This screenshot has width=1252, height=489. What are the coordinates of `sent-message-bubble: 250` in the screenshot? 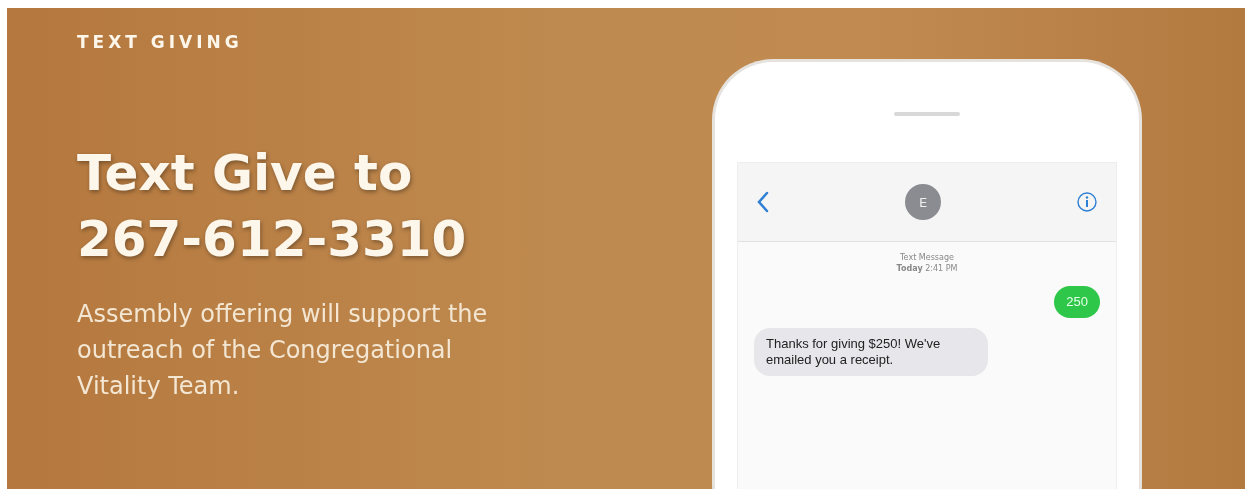 It's located at (1077, 302).